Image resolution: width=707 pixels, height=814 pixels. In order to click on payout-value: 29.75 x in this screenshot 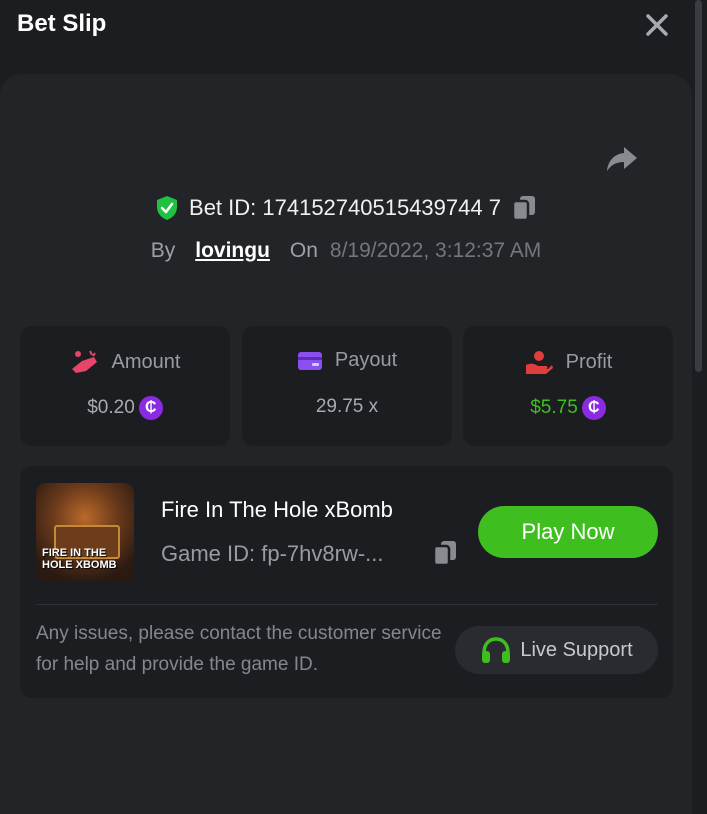, I will do `click(347, 406)`.